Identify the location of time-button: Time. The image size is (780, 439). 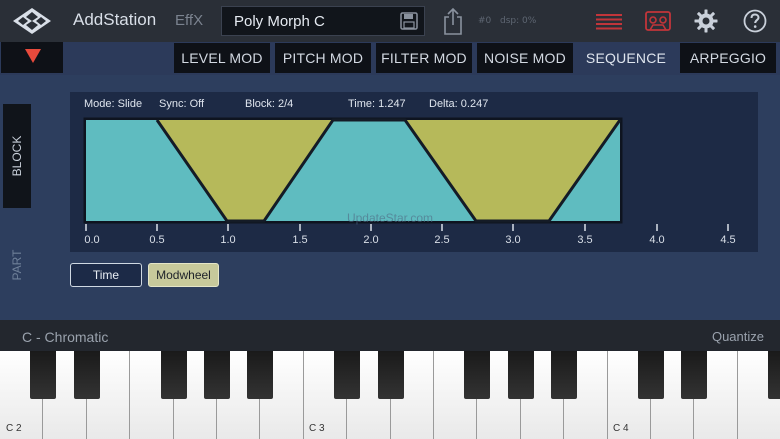
(106, 275).